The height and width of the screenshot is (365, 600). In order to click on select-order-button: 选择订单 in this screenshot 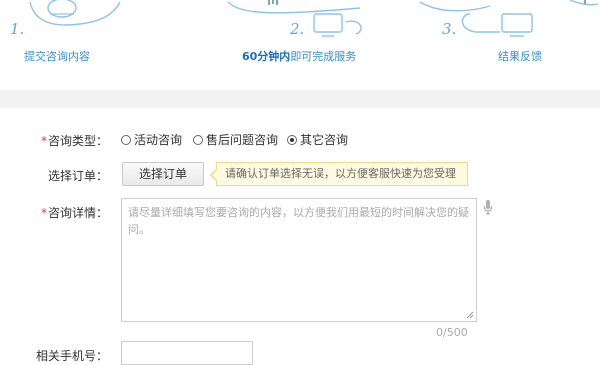, I will do `click(163, 174)`.